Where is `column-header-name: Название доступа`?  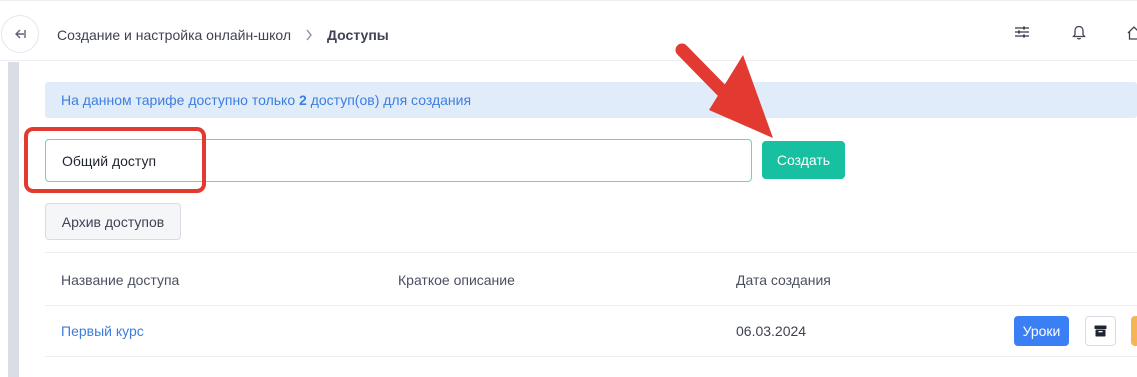 column-header-name: Название доступа is located at coordinates (120, 280).